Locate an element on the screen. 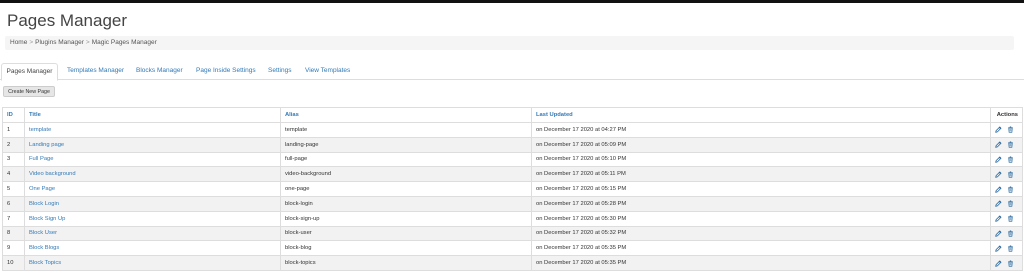  cell-alias: video-background is located at coordinates (406, 174).